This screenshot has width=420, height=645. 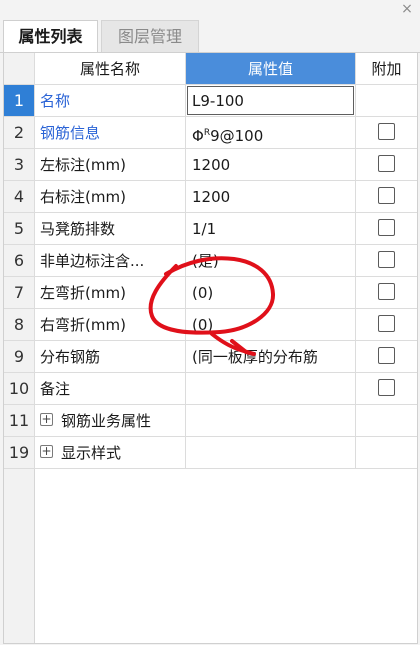 What do you see at coordinates (110, 165) in the screenshot?
I see `property-name: 左标注(mm)` at bounding box center [110, 165].